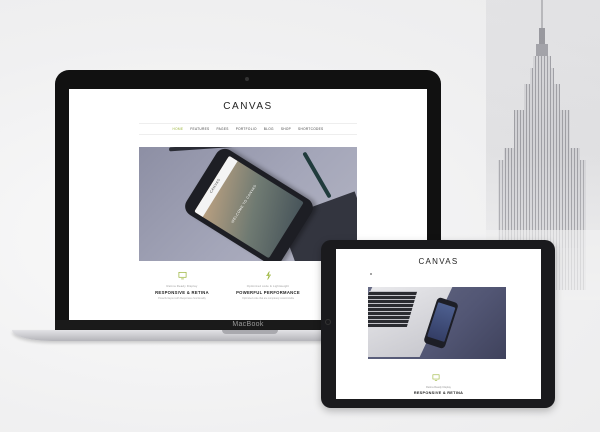 Image resolution: width=600 pixels, height=432 pixels. Describe the element at coordinates (244, 203) in the screenshot. I see `phone-welcome-text: WELCOME TO CANVAS` at that location.